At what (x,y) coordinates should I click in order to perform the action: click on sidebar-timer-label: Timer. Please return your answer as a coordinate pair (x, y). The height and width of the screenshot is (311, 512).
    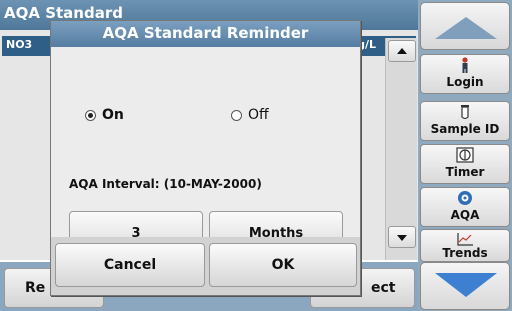
    Looking at the image, I should click on (465, 172).